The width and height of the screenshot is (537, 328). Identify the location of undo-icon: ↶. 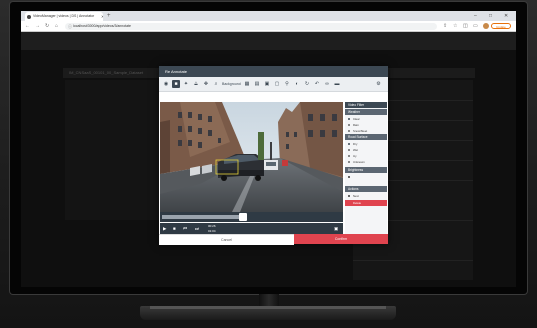
(317, 84).